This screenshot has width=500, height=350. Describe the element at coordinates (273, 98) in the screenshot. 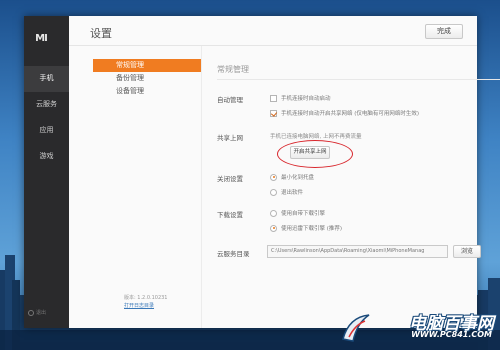

I see `auto-start-checkbox` at that location.